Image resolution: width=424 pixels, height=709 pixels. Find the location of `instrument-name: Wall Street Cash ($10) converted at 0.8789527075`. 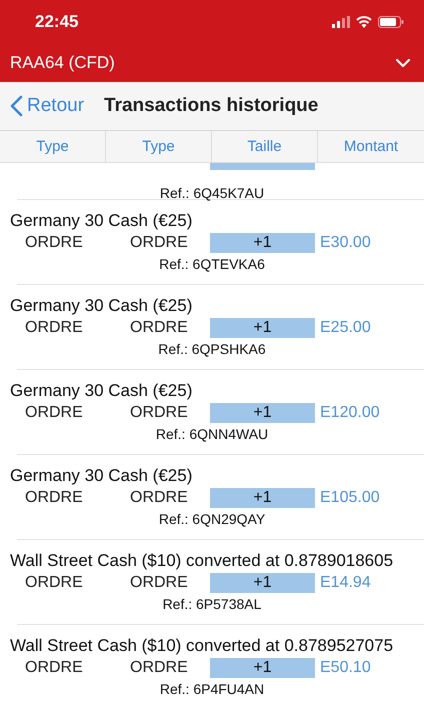

instrument-name: Wall Street Cash ($10) converted at 0.8789527075 is located at coordinates (202, 646).